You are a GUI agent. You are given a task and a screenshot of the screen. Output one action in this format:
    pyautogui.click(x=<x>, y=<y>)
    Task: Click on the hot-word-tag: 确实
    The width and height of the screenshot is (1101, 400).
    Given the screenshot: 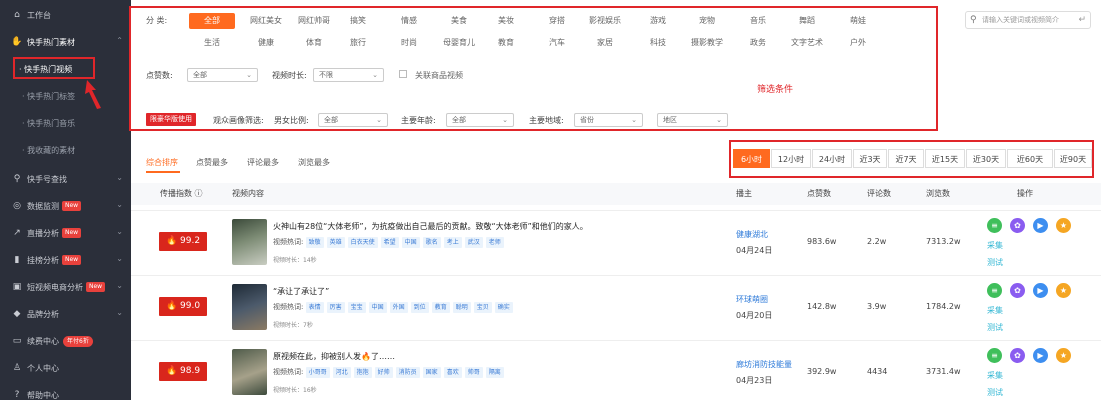 What is the action you would take?
    pyautogui.click(x=503, y=307)
    